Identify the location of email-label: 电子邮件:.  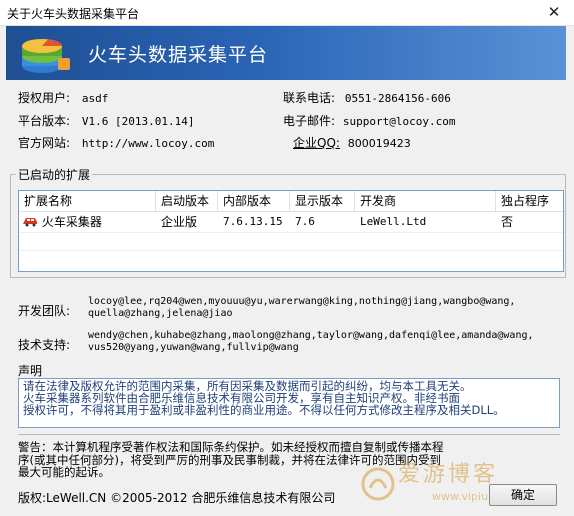
(309, 121).